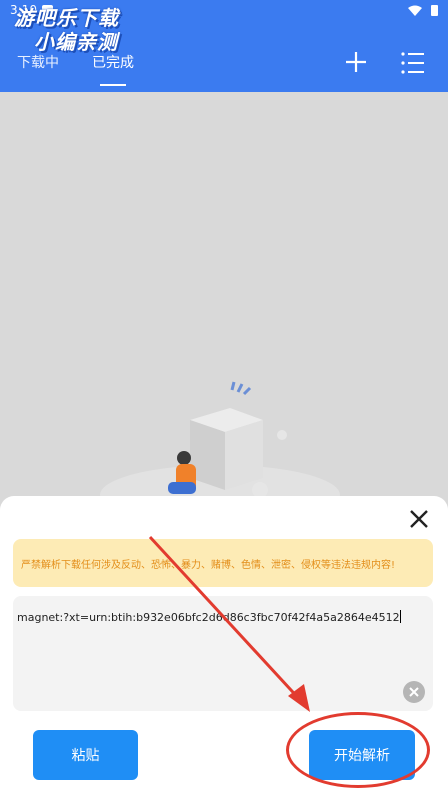  I want to click on list-menu-icon, so click(413, 63).